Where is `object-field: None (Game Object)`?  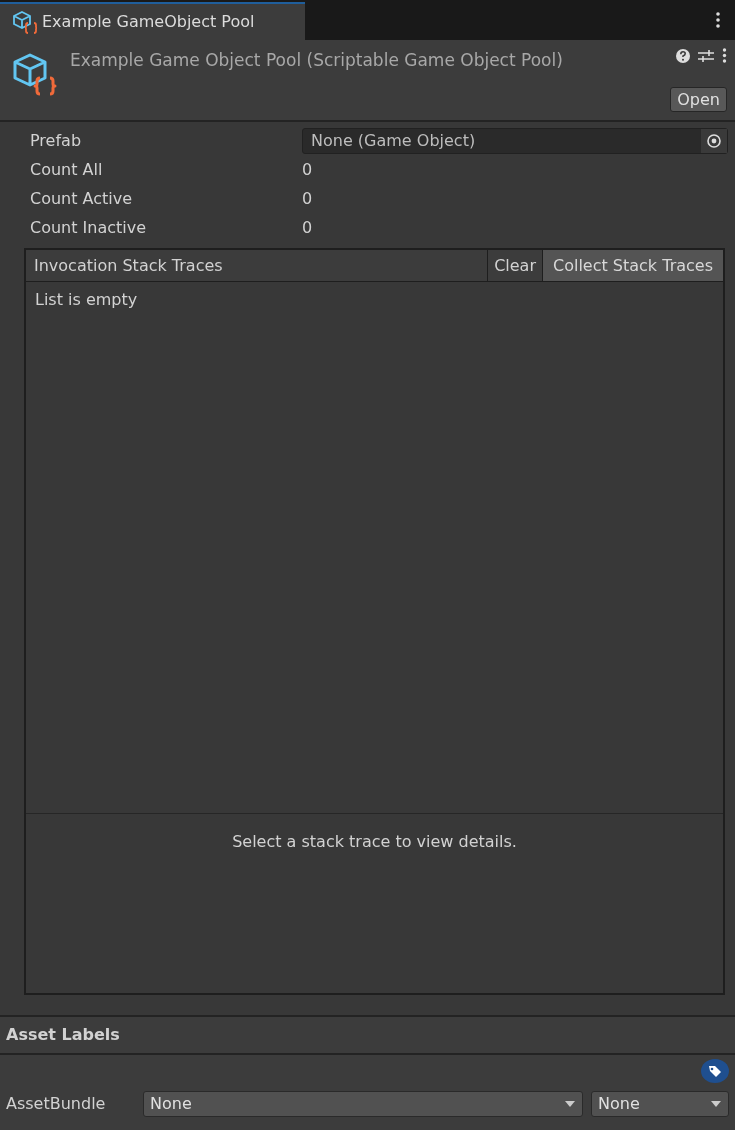 object-field: None (Game Object) is located at coordinates (515, 140).